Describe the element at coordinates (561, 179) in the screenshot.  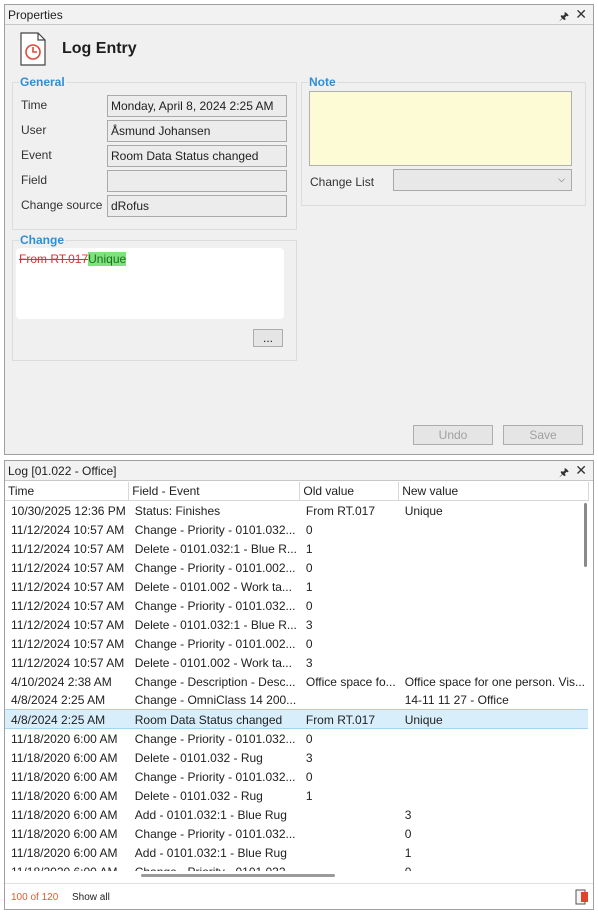
I see `chevron-down-icon: ⌵` at that location.